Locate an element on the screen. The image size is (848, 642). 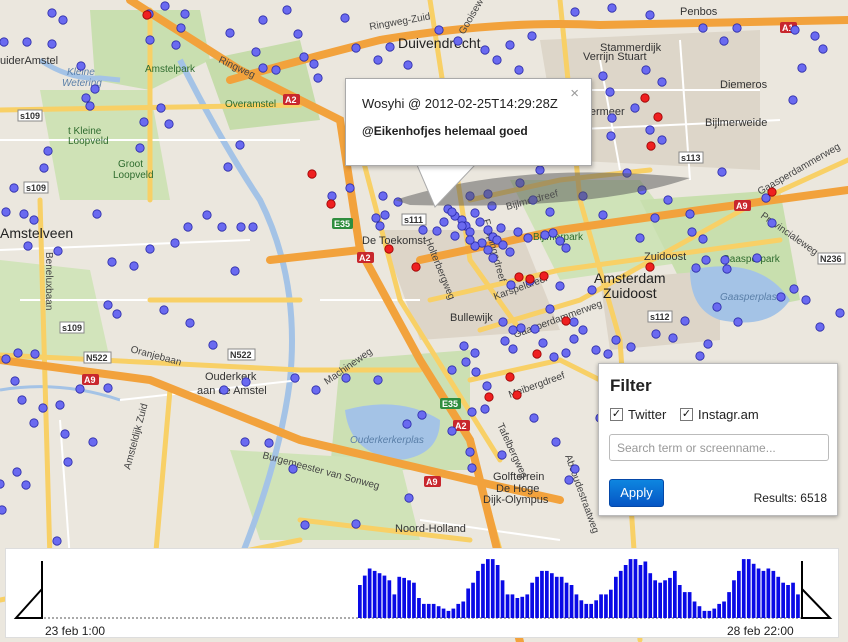
timeline-panel: 23 feb 1:00 28 feb 22:00 is located at coordinates (422, 593).